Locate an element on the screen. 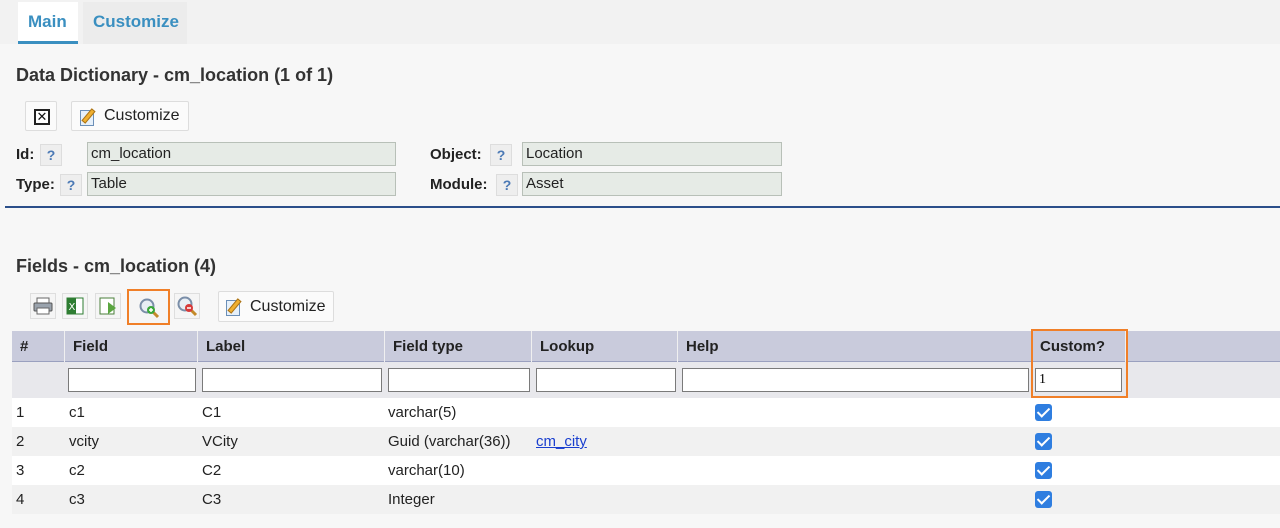 This screenshot has width=1280, height=528. table-row: 1 c1 C1 varchar(5) is located at coordinates (646, 412).